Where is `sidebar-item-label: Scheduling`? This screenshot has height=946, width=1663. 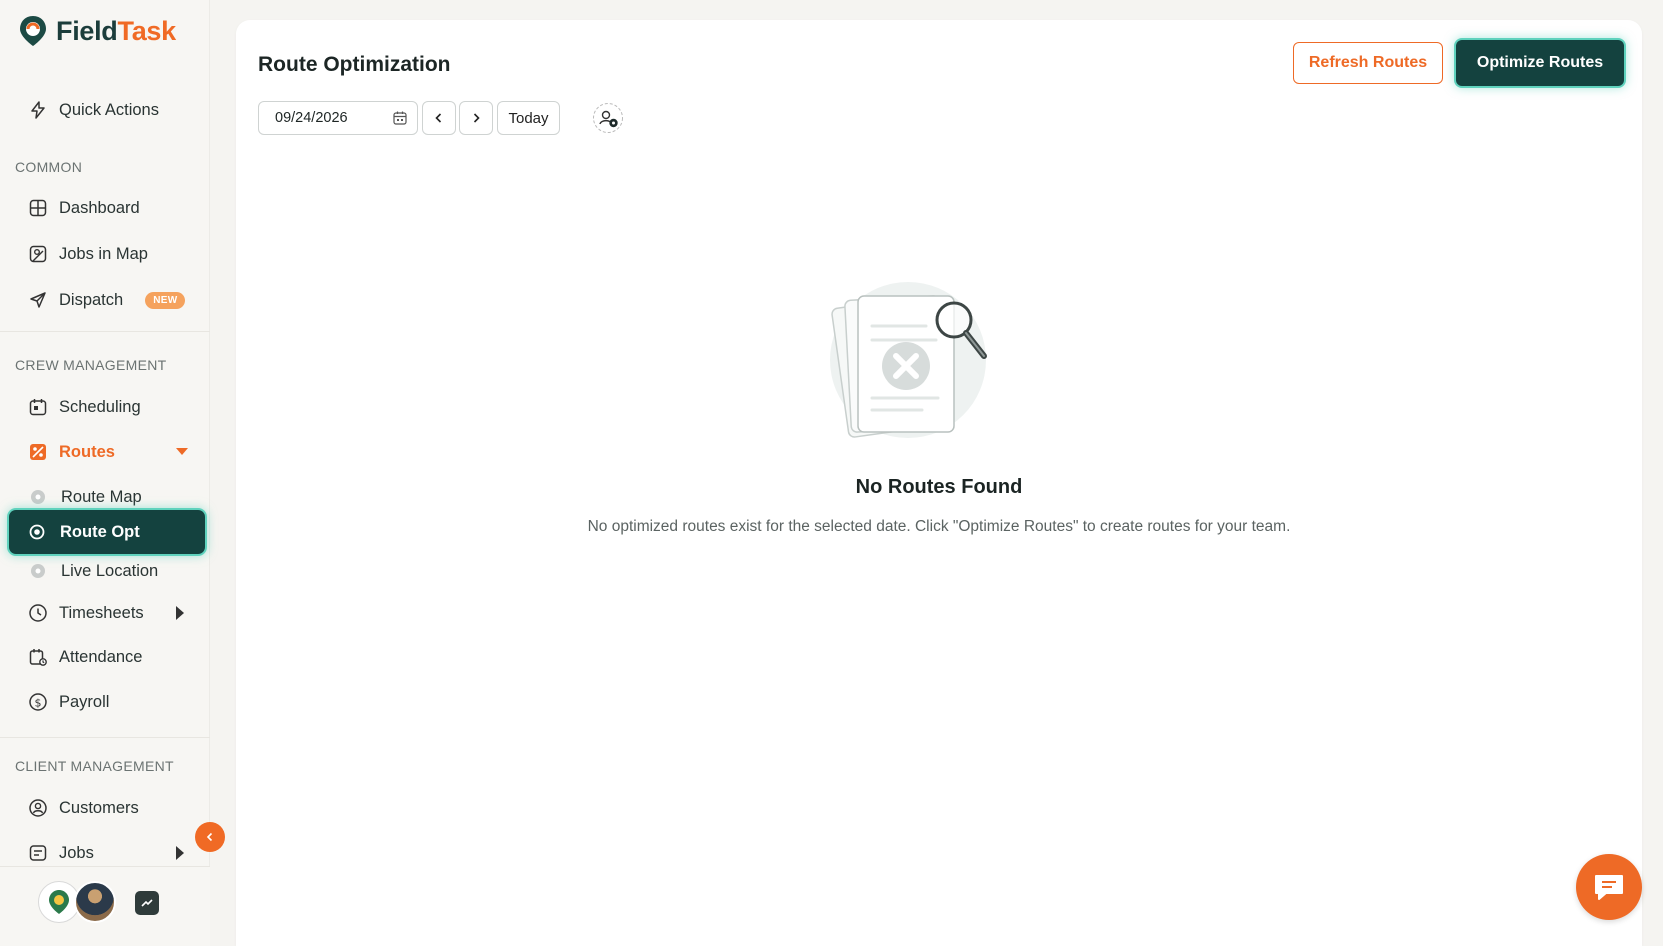
sidebar-item-label: Scheduling is located at coordinates (100, 406).